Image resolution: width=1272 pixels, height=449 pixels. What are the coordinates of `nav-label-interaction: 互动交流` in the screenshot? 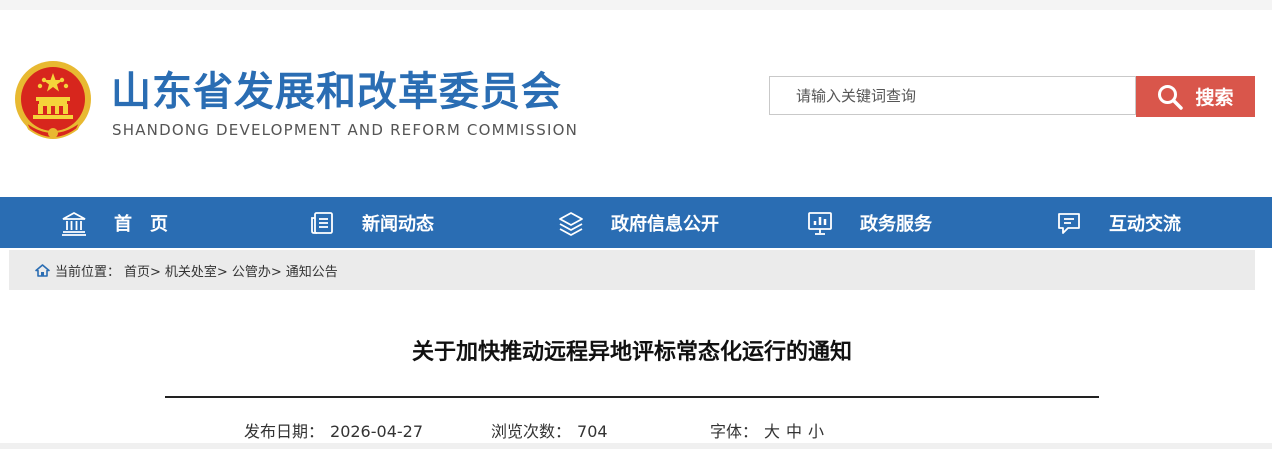 It's located at (1145, 224).